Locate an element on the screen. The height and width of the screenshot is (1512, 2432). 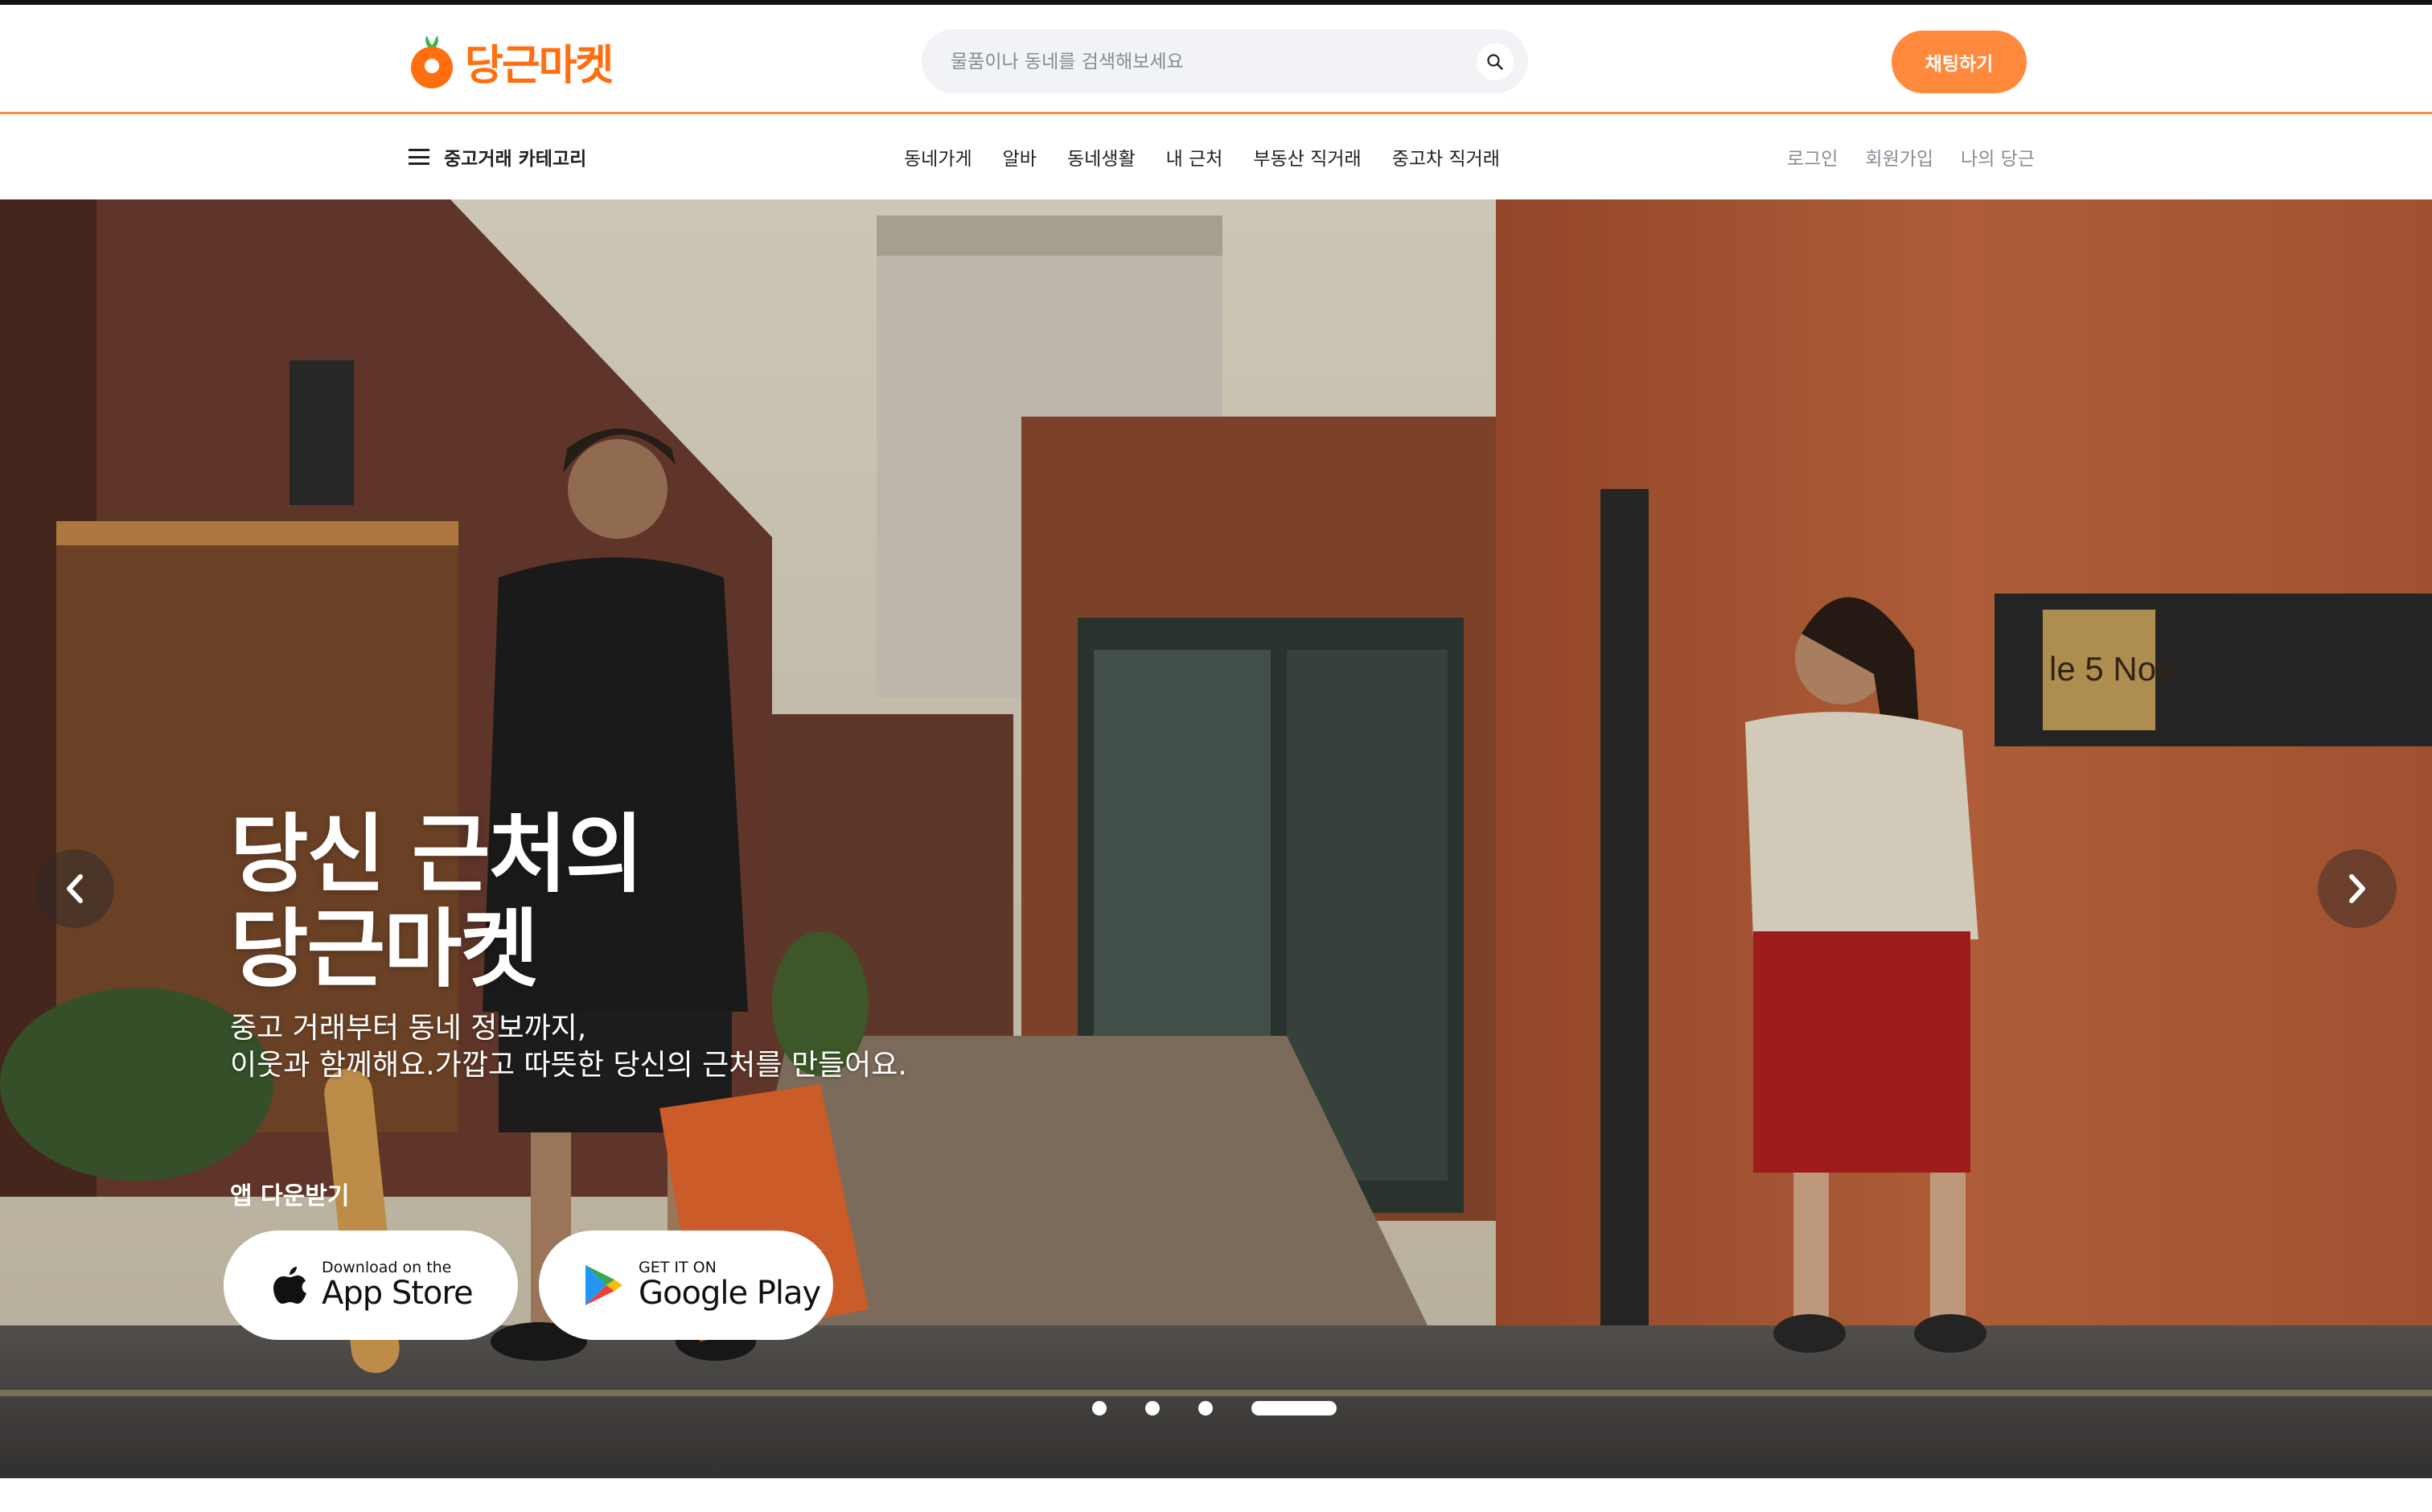
my-karrot-link: 나의 당근 is located at coordinates (1998, 157).